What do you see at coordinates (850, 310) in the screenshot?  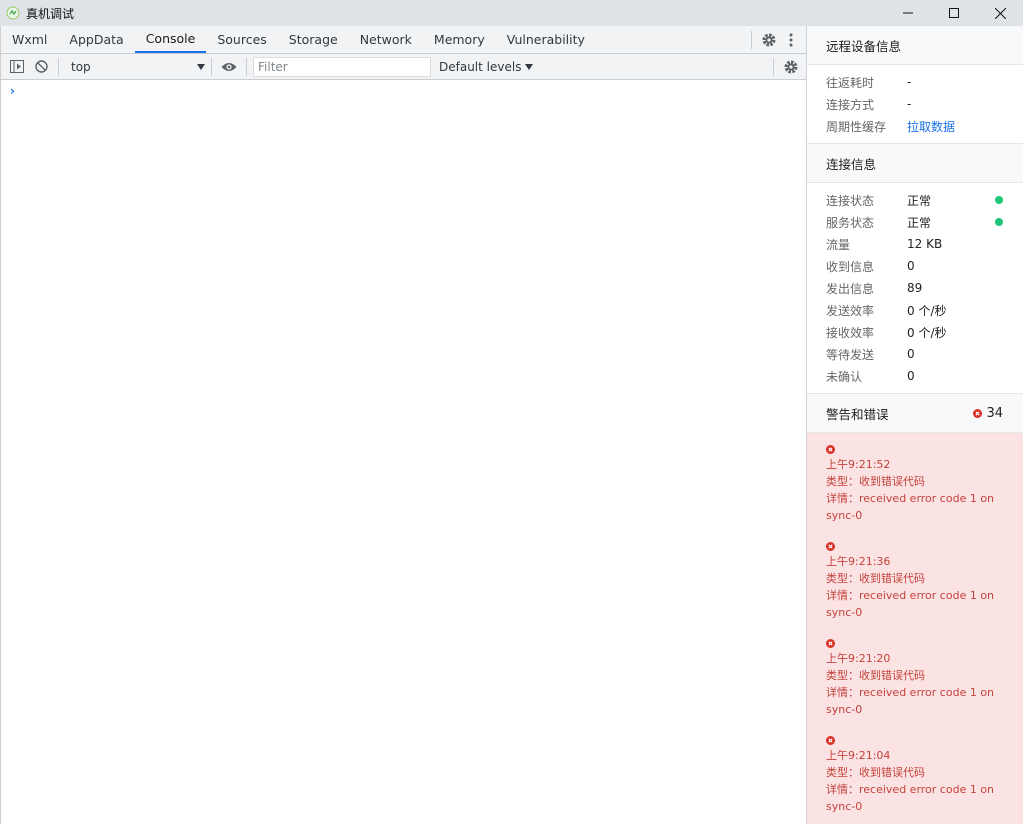 I see `info-key: 发送效率` at bounding box center [850, 310].